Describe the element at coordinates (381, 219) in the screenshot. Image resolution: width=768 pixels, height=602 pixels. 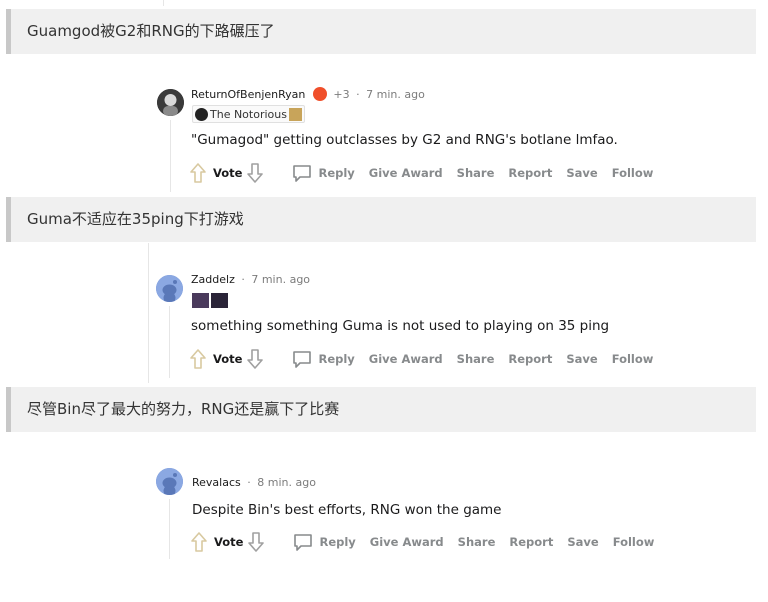
I see `translation-banner-2: Guma不适应在35ping下打游戏` at that location.